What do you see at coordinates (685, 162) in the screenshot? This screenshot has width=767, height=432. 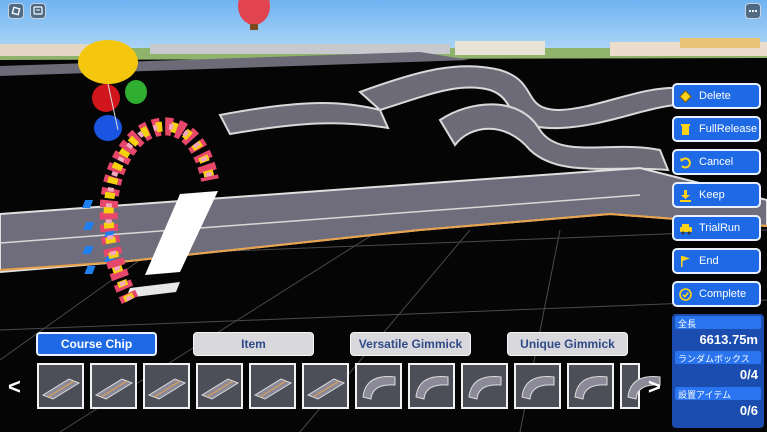 I see `undo-icon` at bounding box center [685, 162].